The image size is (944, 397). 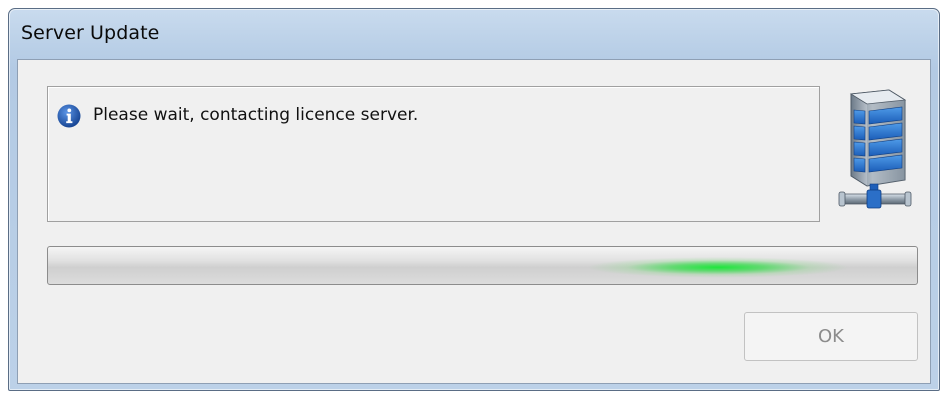 I want to click on info-icon, so click(x=69, y=116).